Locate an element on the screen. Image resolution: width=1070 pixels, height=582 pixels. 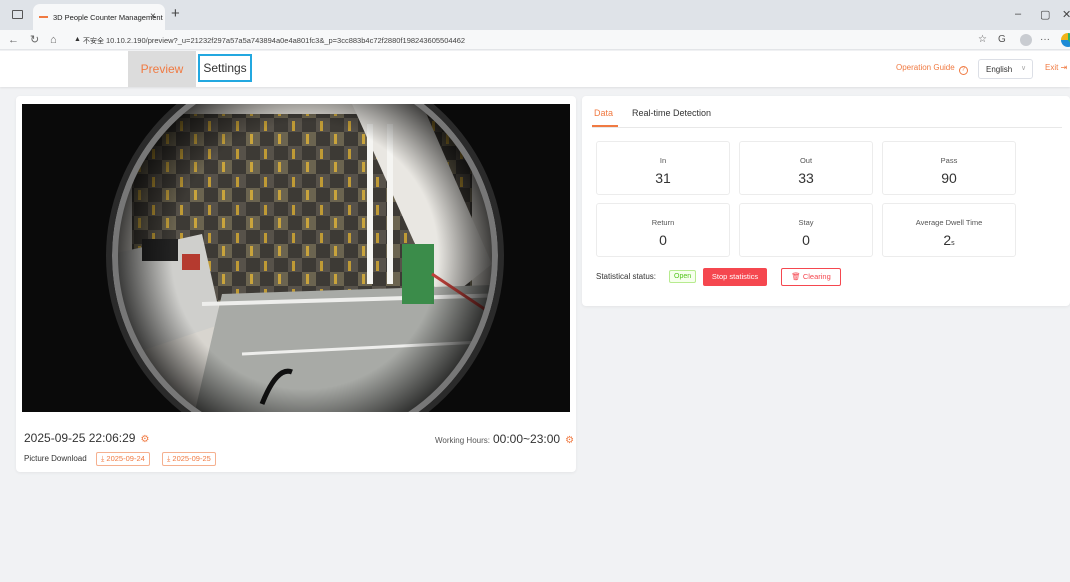
stat-label: Average Dwell Time is located at coordinates (949, 222).